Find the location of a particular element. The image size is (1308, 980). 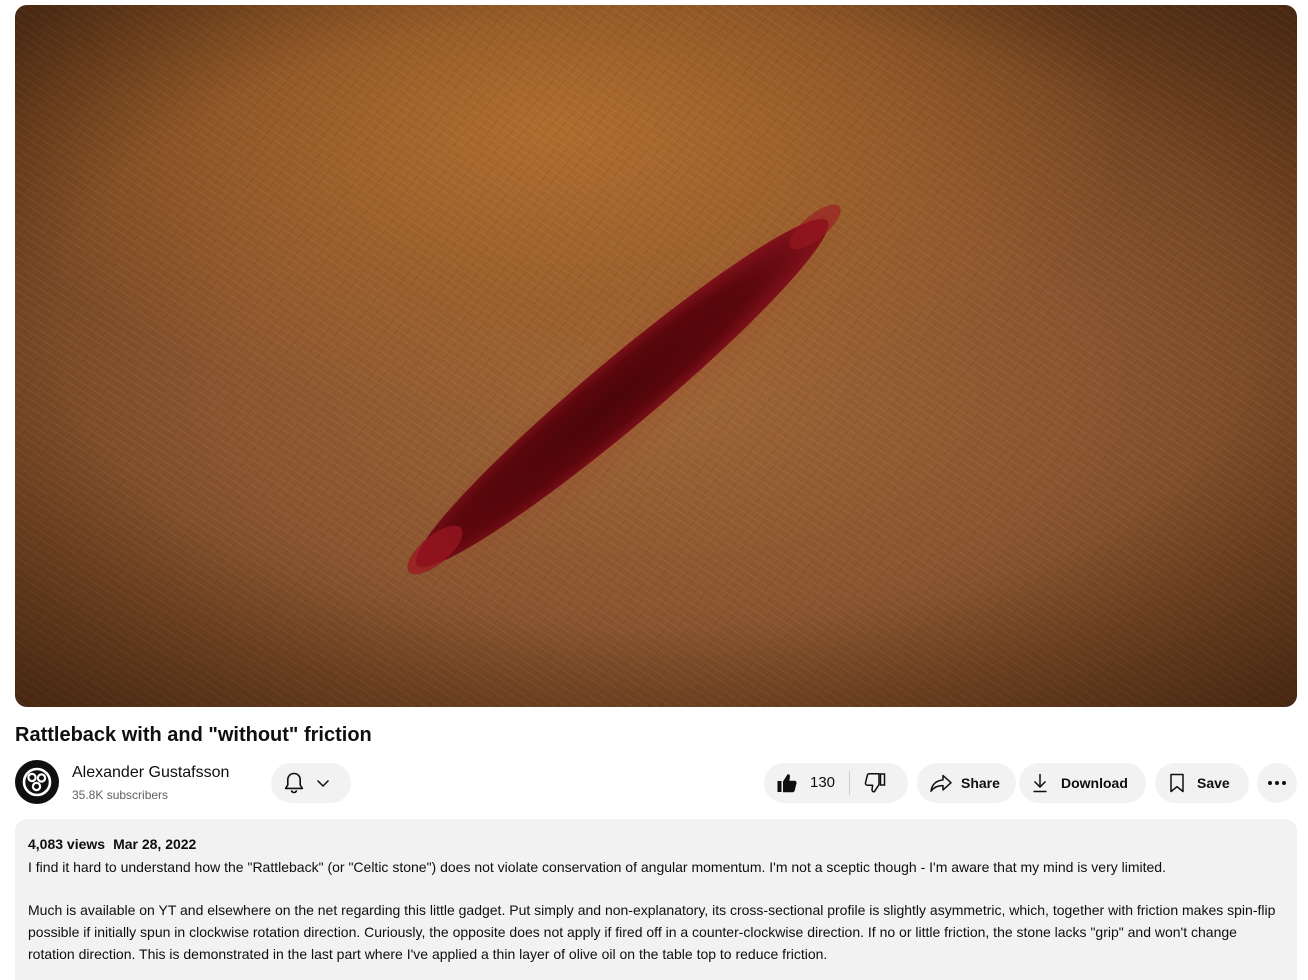

download-icon is located at coordinates (1040, 783).